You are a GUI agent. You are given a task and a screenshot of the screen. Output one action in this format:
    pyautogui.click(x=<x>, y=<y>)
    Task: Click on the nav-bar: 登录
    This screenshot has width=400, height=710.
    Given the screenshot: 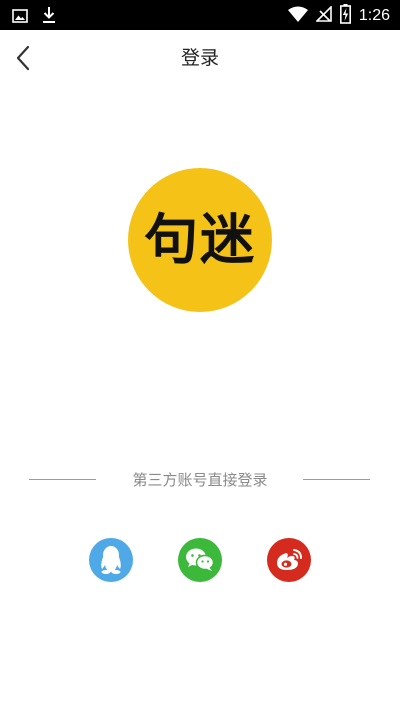 What is the action you would take?
    pyautogui.click(x=200, y=58)
    